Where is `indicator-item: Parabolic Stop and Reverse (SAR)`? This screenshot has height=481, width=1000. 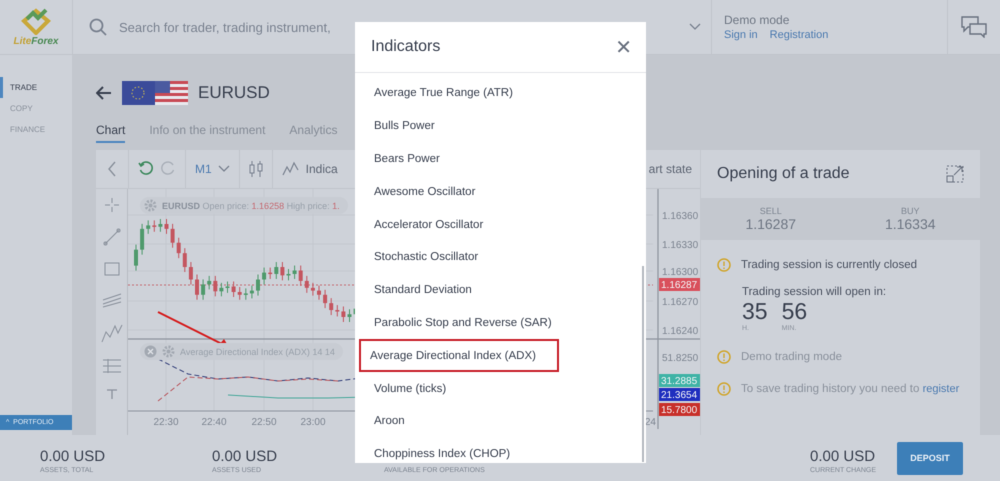 indicator-item: Parabolic Stop and Reverse (SAR) is located at coordinates (459, 323).